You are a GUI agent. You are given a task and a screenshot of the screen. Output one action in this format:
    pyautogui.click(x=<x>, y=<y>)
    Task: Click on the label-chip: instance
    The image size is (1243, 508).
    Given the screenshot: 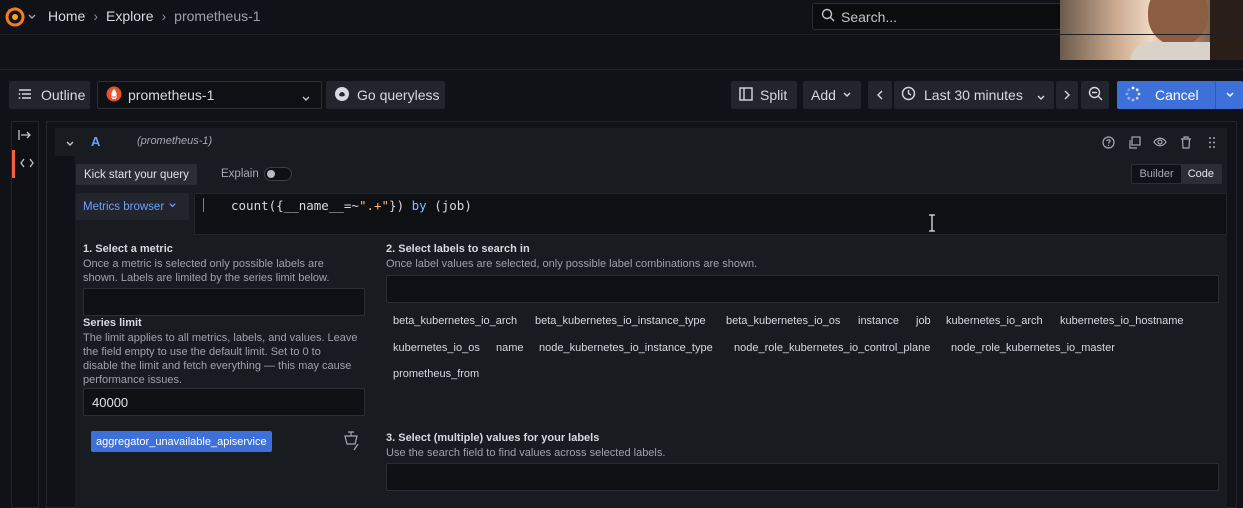 What is the action you would take?
    pyautogui.click(x=878, y=321)
    